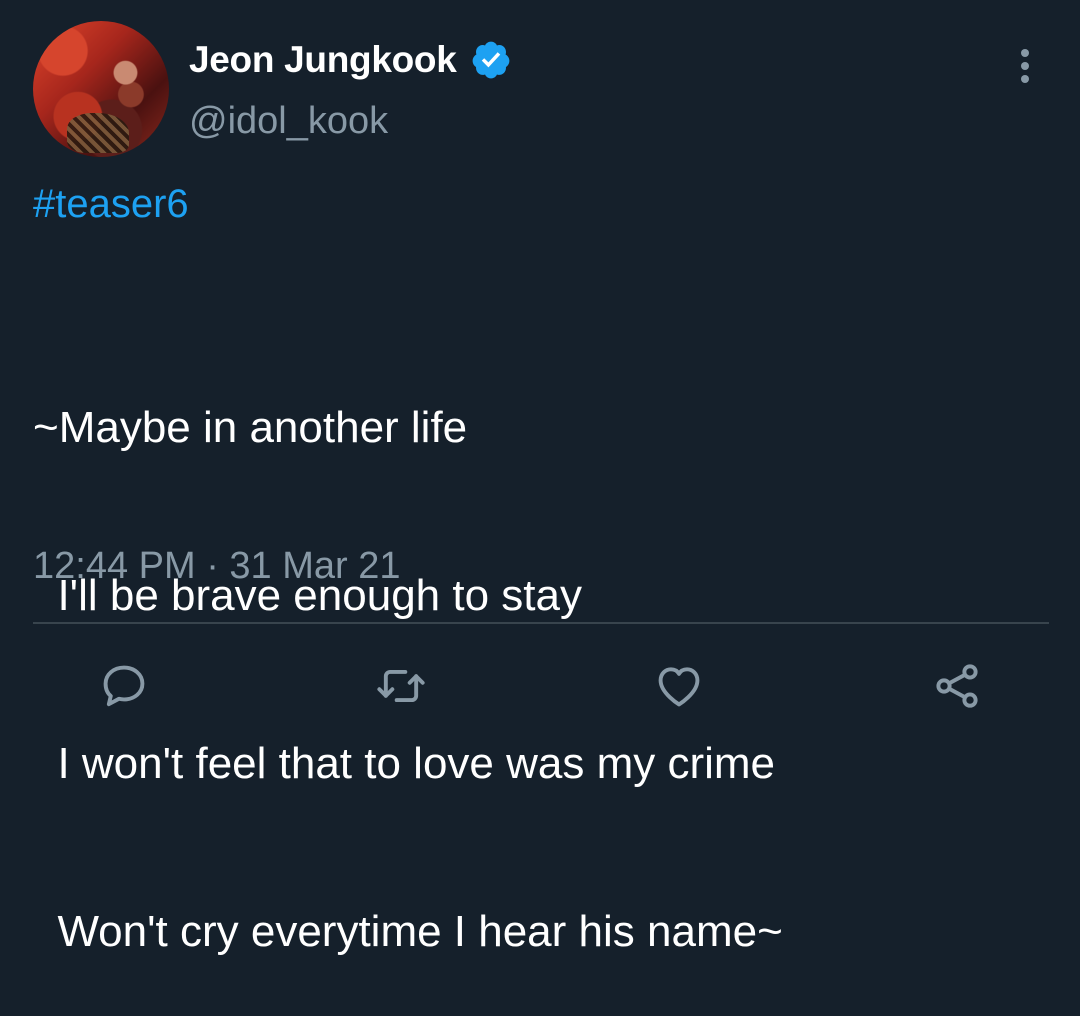  I want to click on hashtag-link: #teaser6, so click(111, 204).